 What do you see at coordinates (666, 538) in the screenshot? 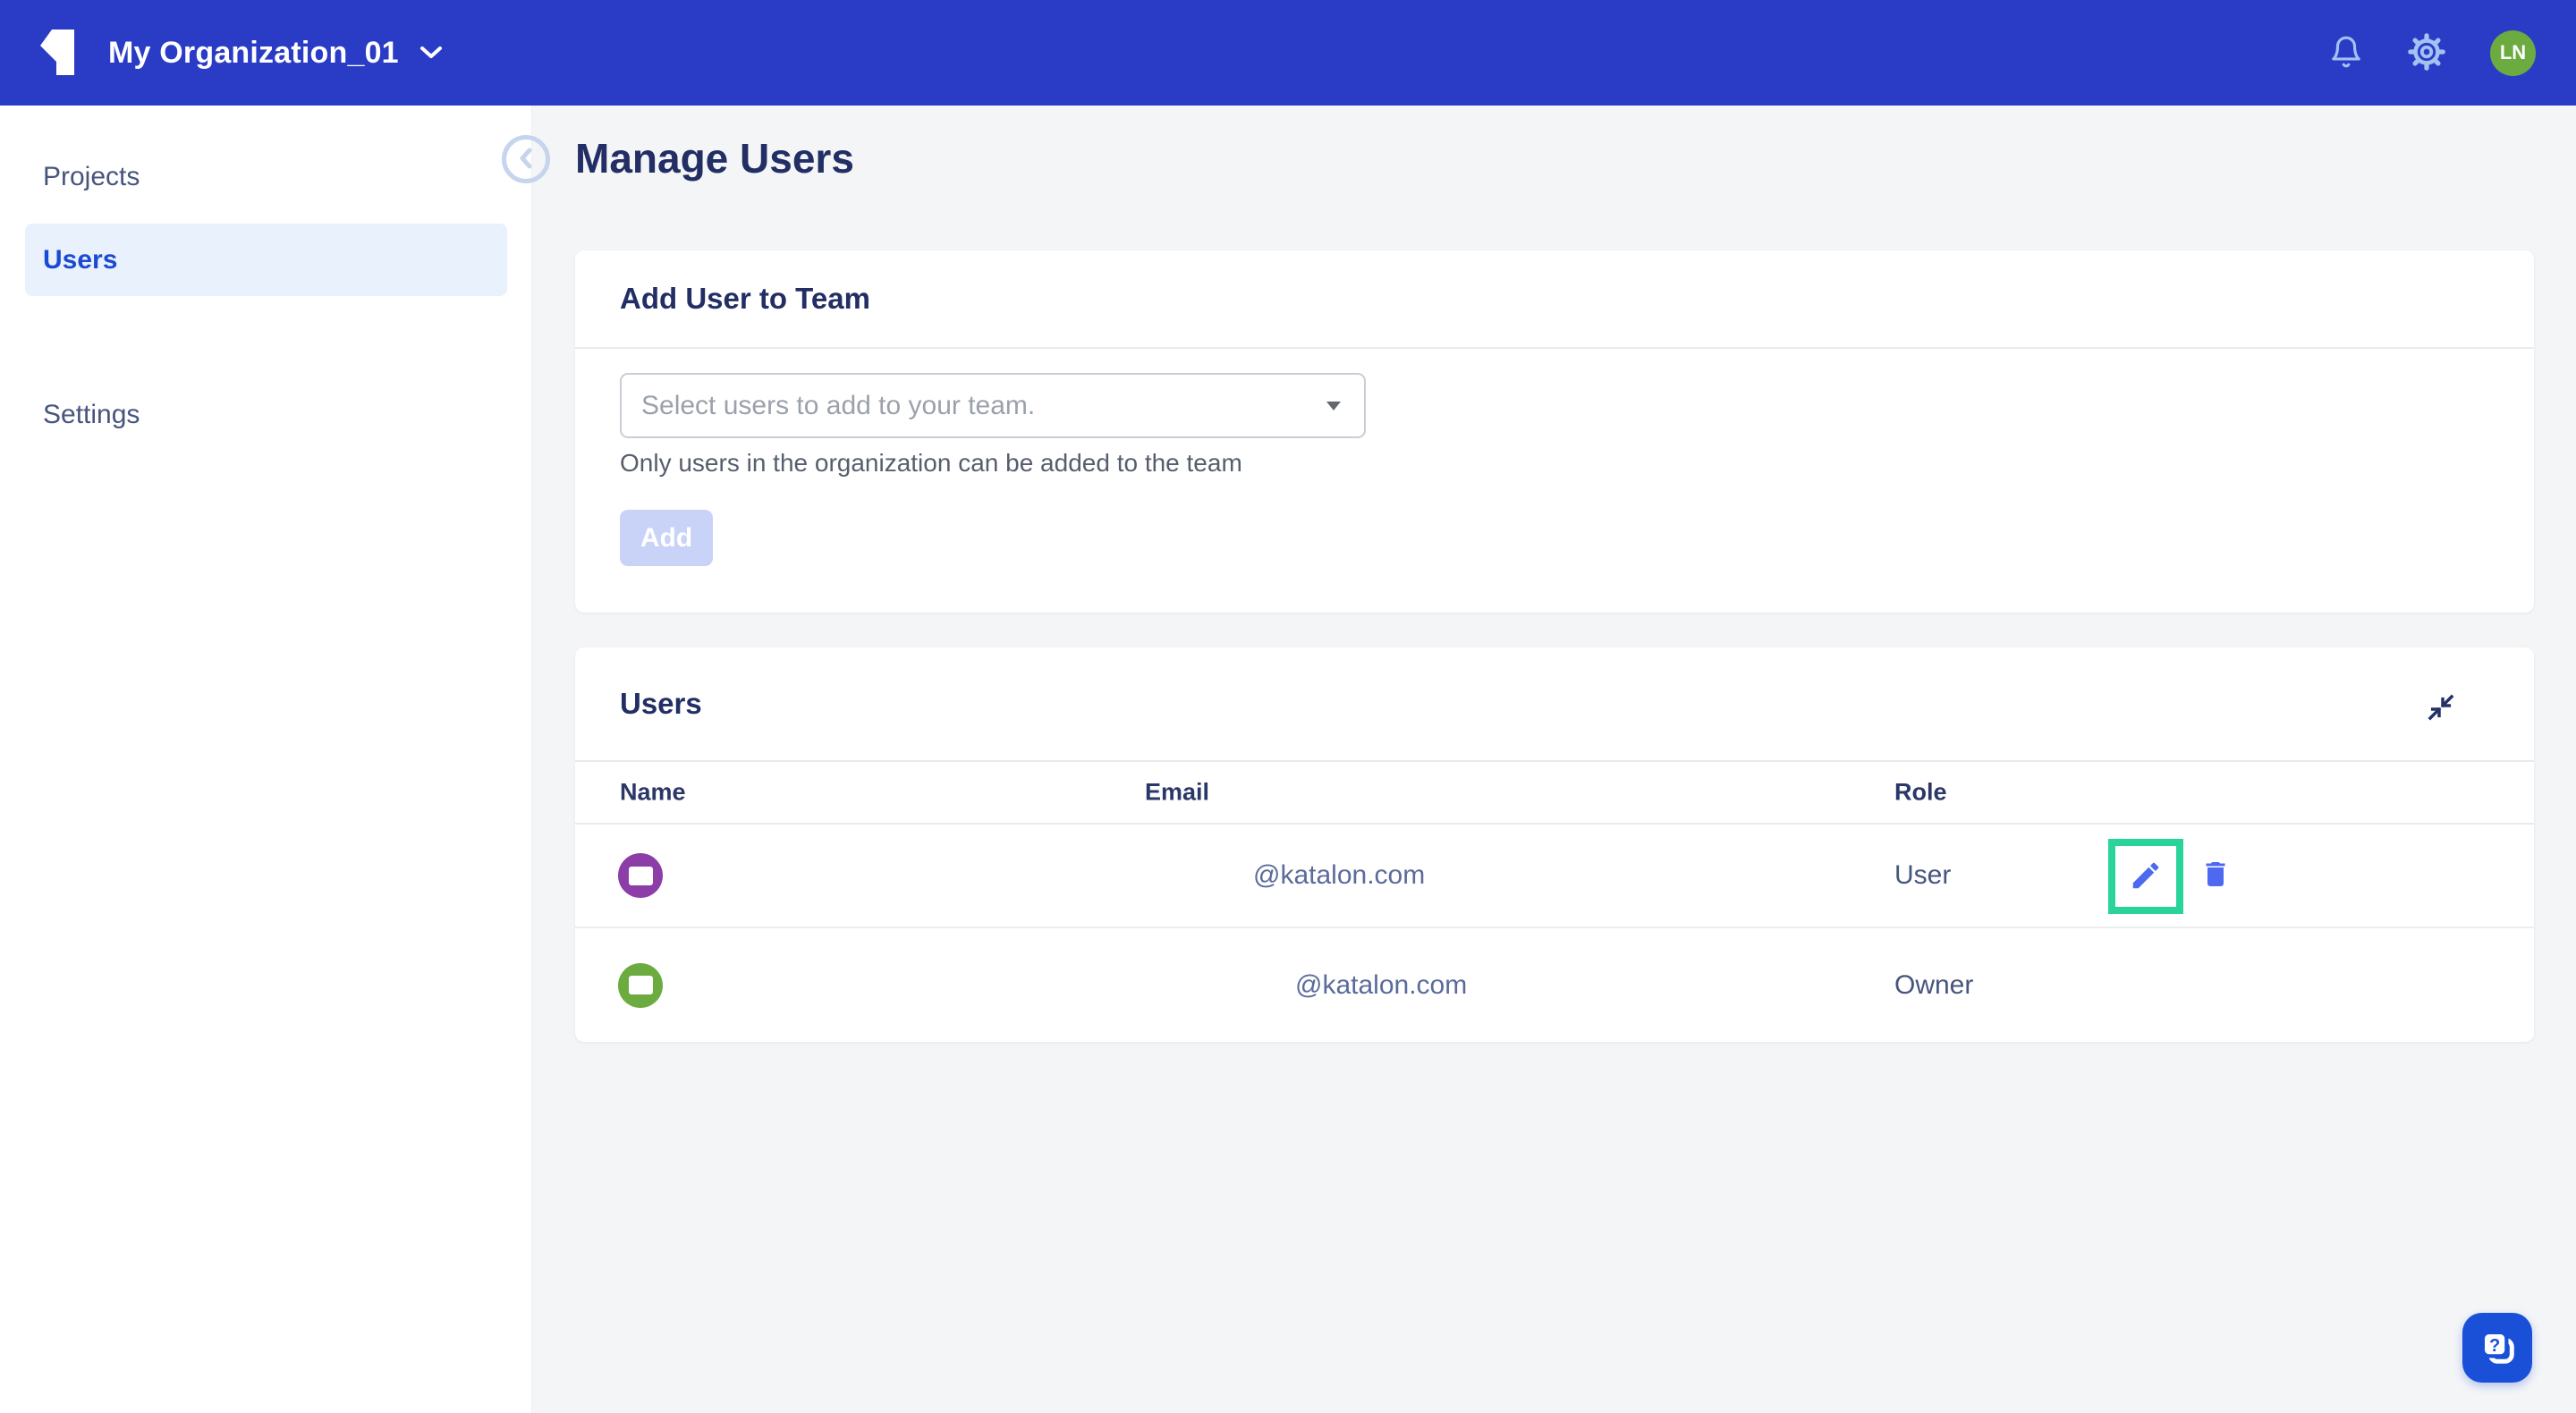
I see `add-button: Add` at bounding box center [666, 538].